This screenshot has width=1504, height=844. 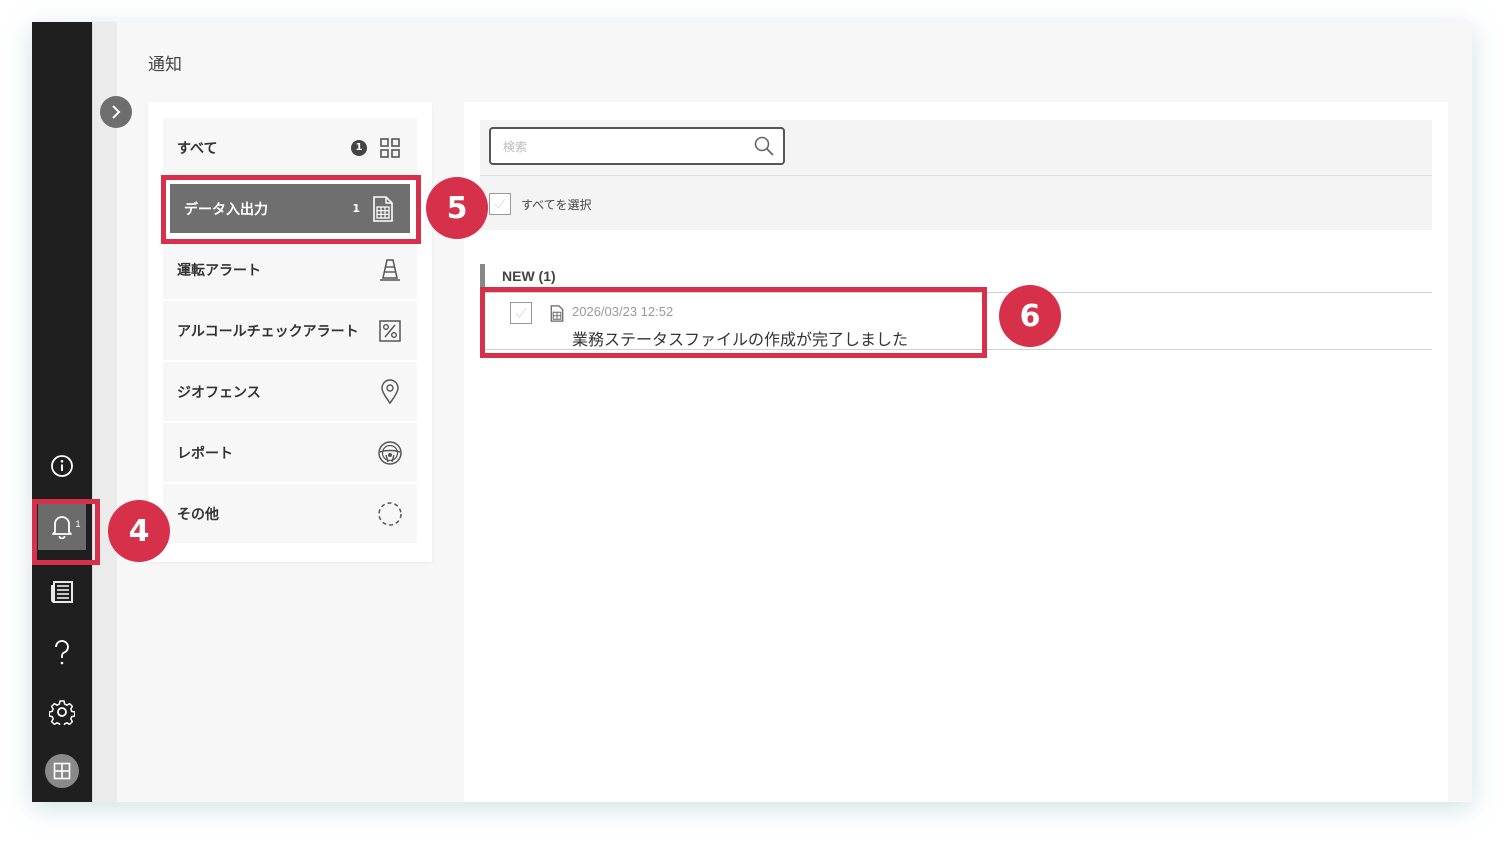 I want to click on help-icon, so click(x=62, y=652).